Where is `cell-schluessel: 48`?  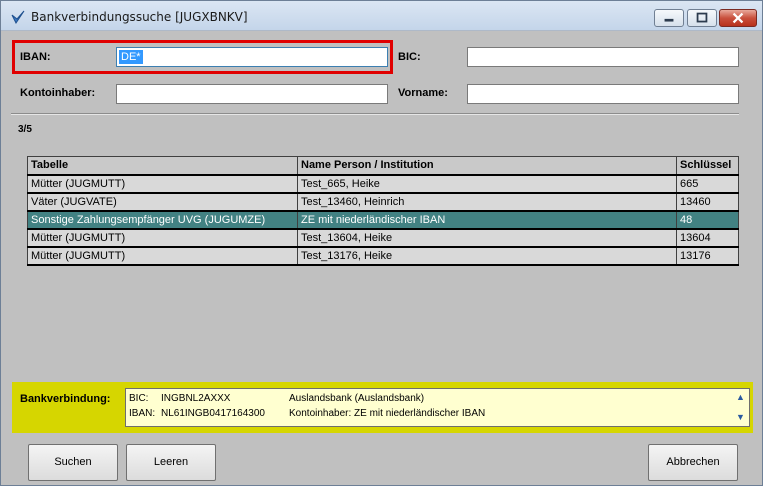
cell-schluessel: 48 is located at coordinates (707, 220).